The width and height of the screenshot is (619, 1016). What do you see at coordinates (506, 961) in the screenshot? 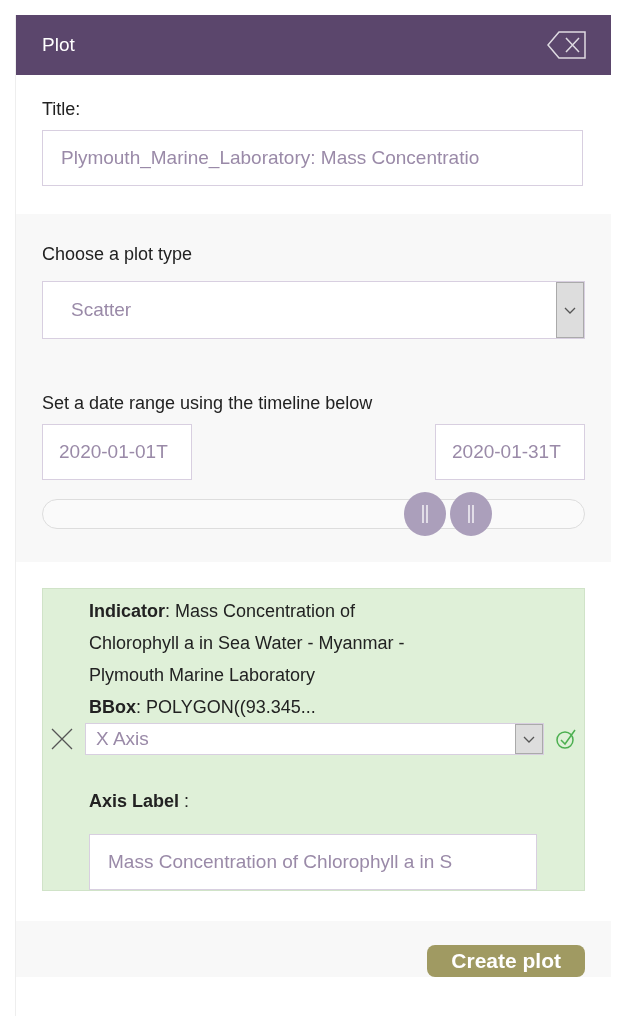
I see `create-plot-button: Create plot` at bounding box center [506, 961].